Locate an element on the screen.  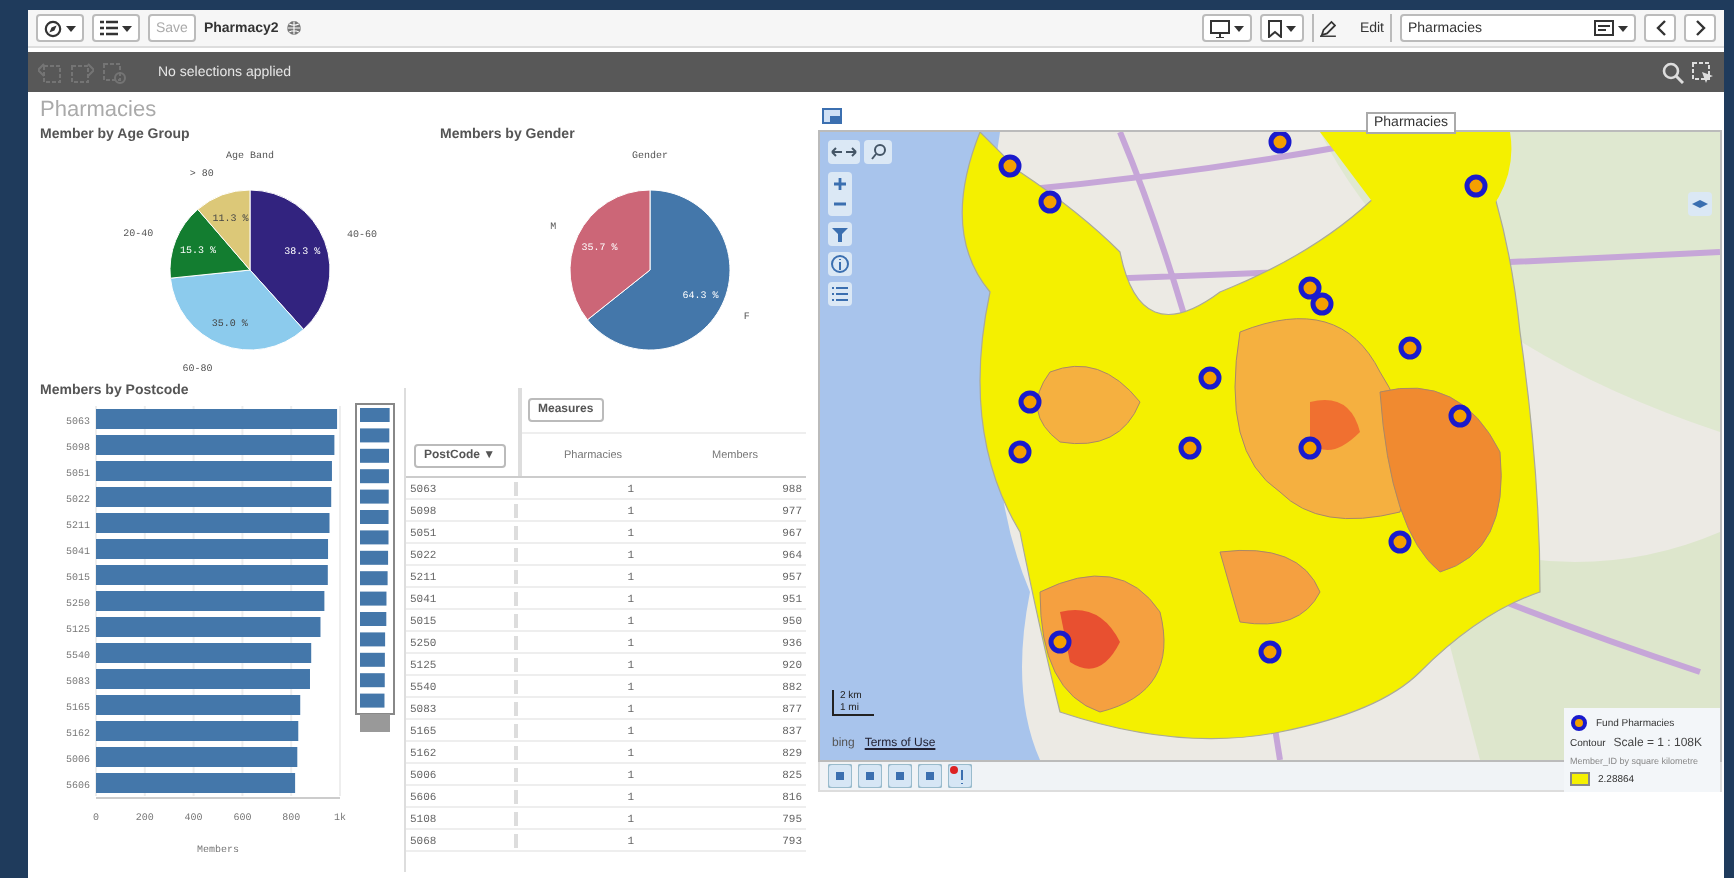
navigation-menu-button is located at coordinates (60, 28).